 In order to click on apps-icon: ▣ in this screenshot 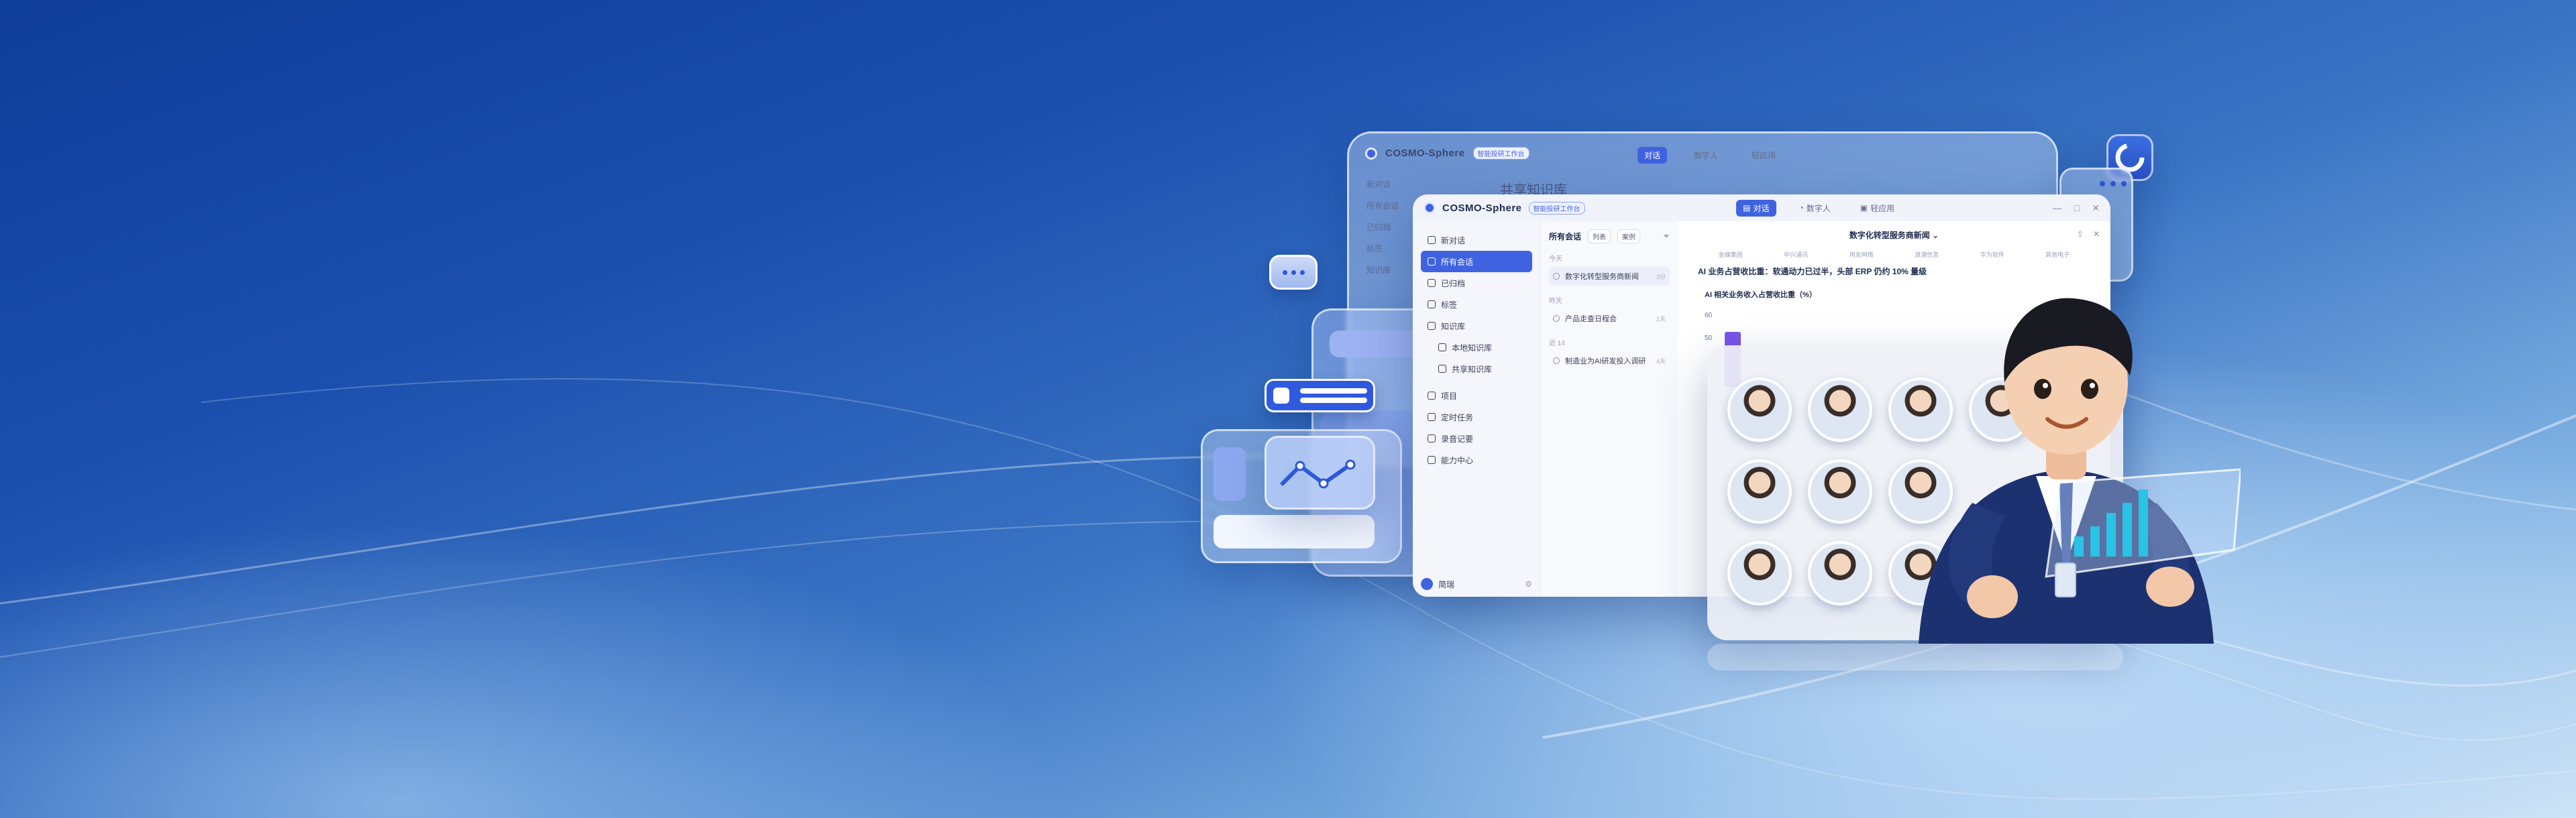, I will do `click(1864, 208)`.